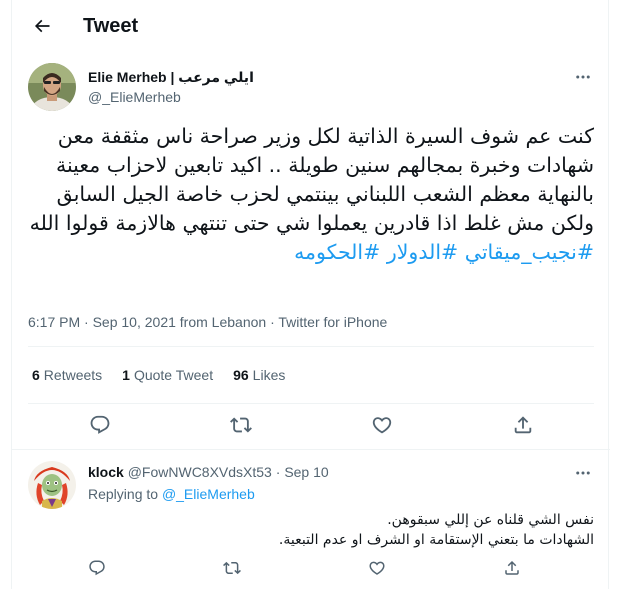  Describe the element at coordinates (311, 26) in the screenshot. I see `page-header: Tweet` at that location.